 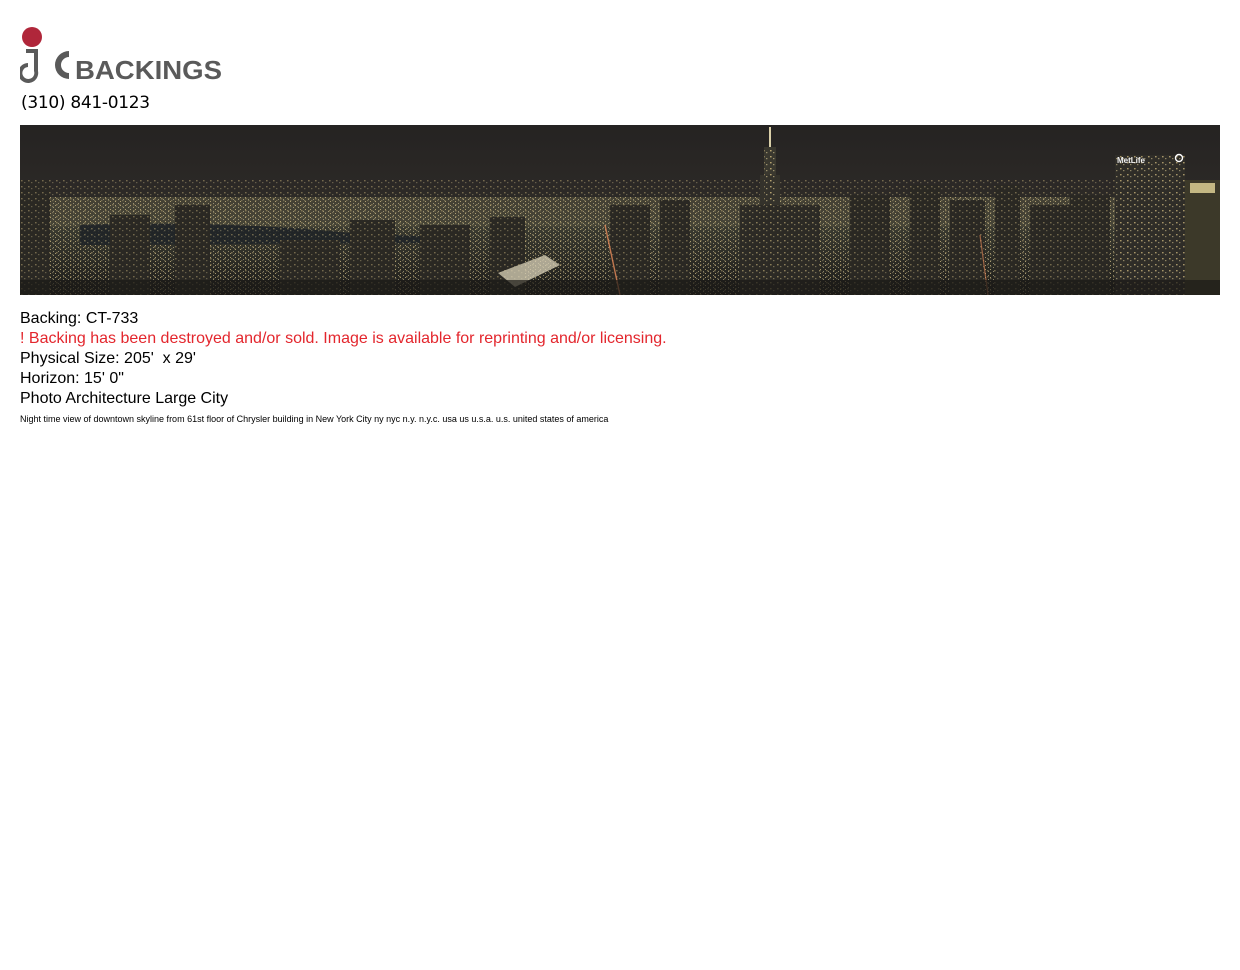 What do you see at coordinates (79, 318) in the screenshot?
I see `backing-id: Backing: CT-733` at bounding box center [79, 318].